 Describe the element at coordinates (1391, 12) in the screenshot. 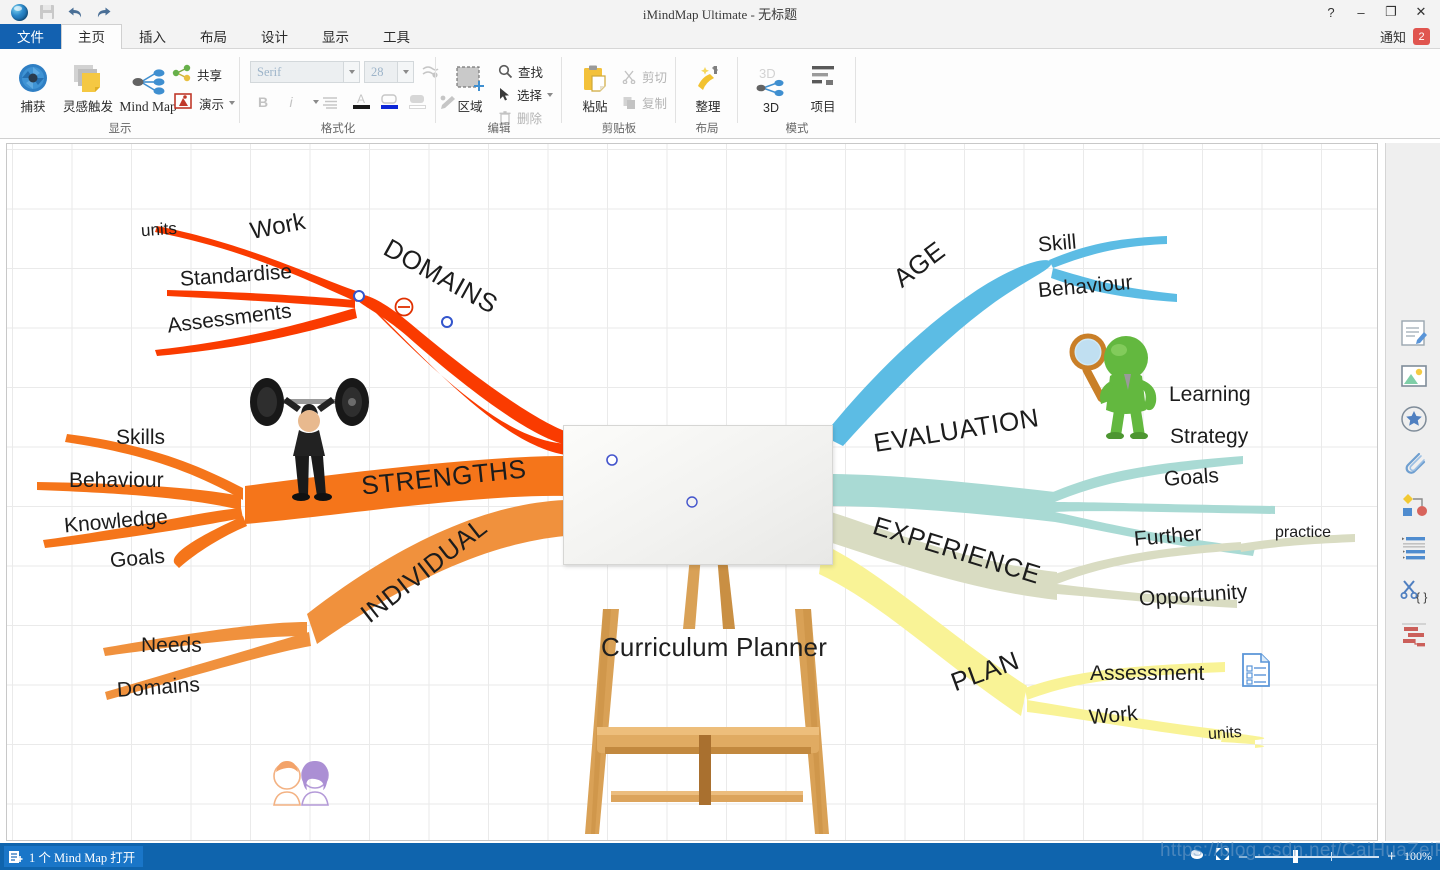

I see `maximize-button: ❐` at that location.